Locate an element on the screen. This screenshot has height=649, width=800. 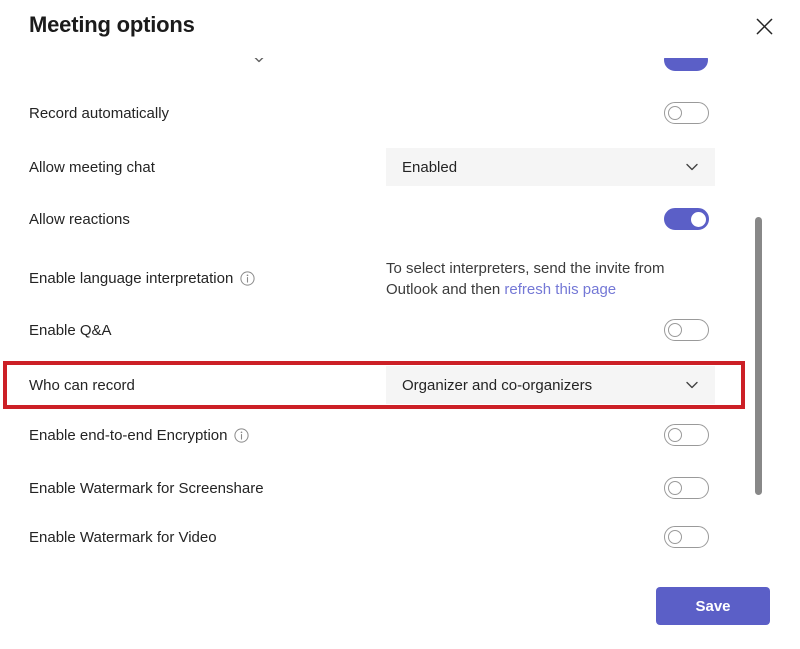
refresh-this-page-link: refresh this page is located at coordinates (560, 289).